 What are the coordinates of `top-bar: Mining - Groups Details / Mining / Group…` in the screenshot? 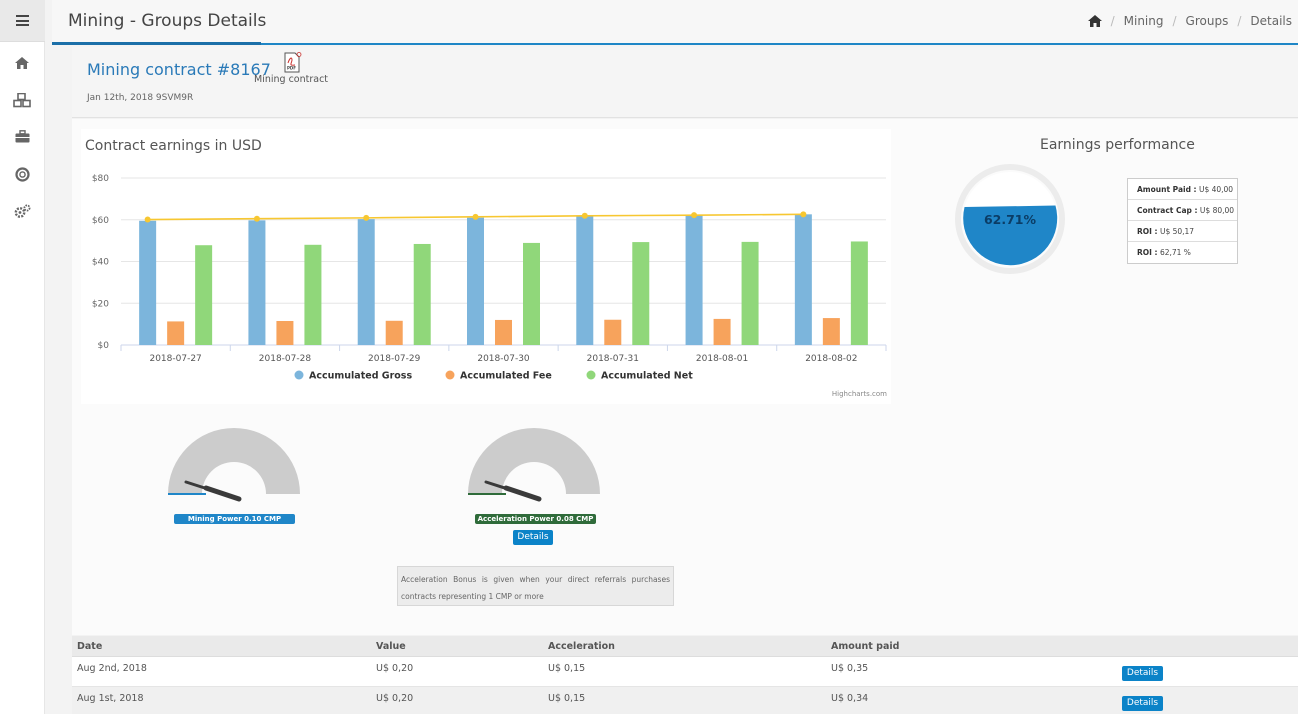 It's located at (675, 22).